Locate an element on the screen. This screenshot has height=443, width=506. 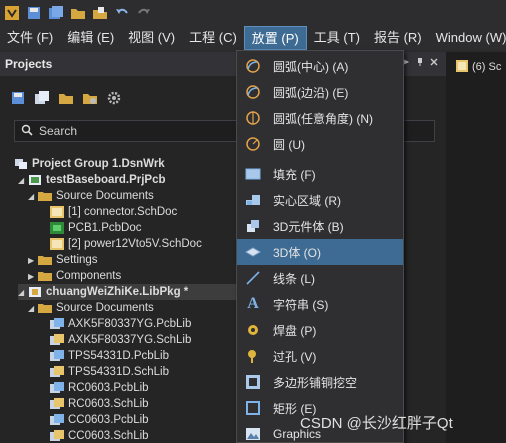
menu-view: 视图 (V) is located at coordinates (151, 38).